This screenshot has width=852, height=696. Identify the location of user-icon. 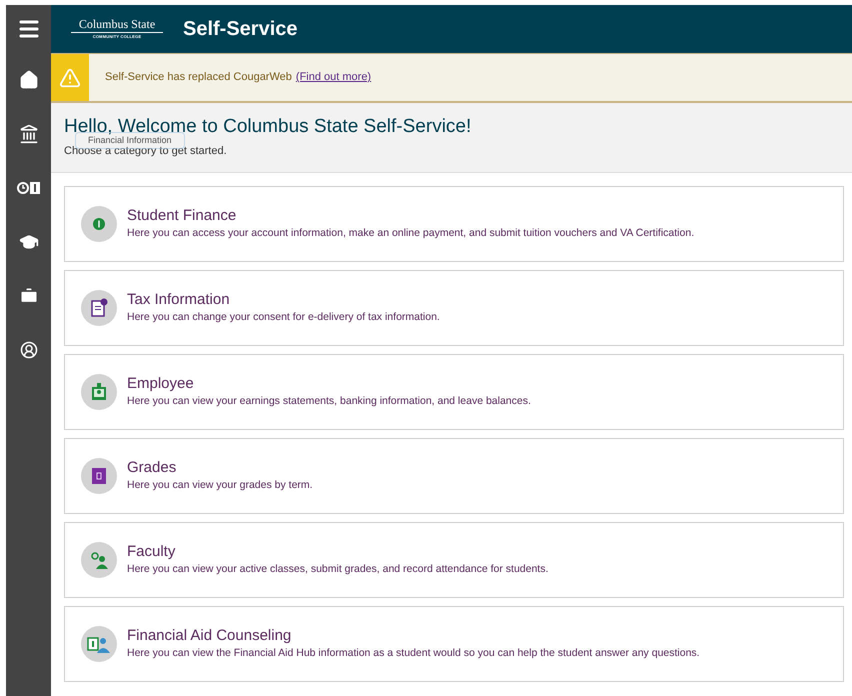
(29, 350).